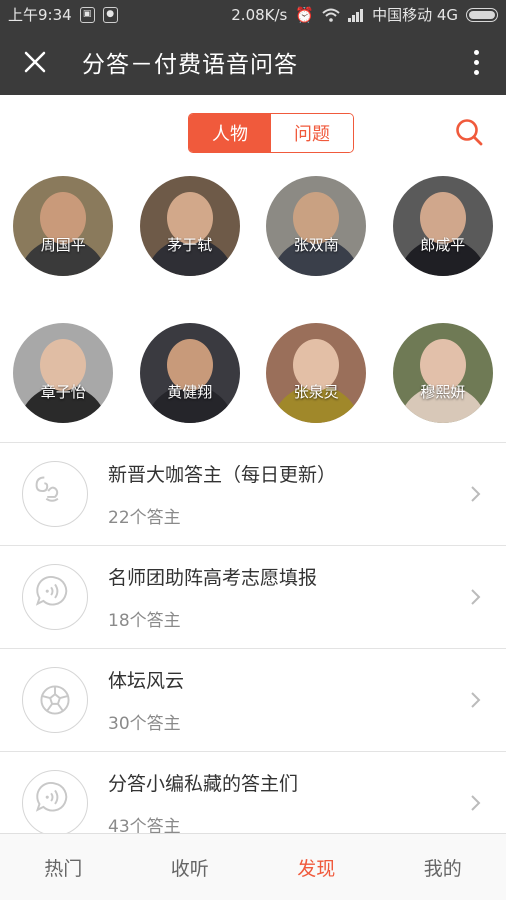 Image resolution: width=506 pixels, height=900 pixels. What do you see at coordinates (316, 245) in the screenshot?
I see `person-name: 张双南` at bounding box center [316, 245].